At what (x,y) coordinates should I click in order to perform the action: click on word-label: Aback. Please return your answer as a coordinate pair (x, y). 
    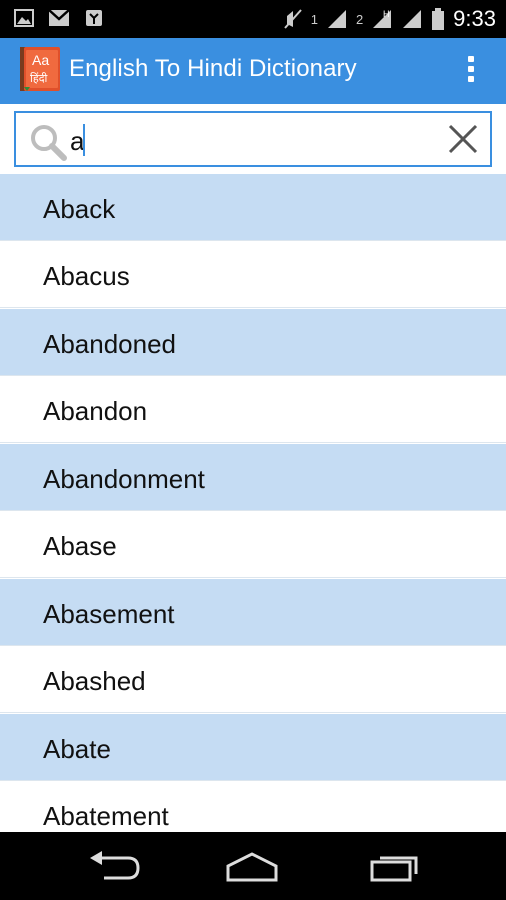
    Looking at the image, I should click on (79, 209).